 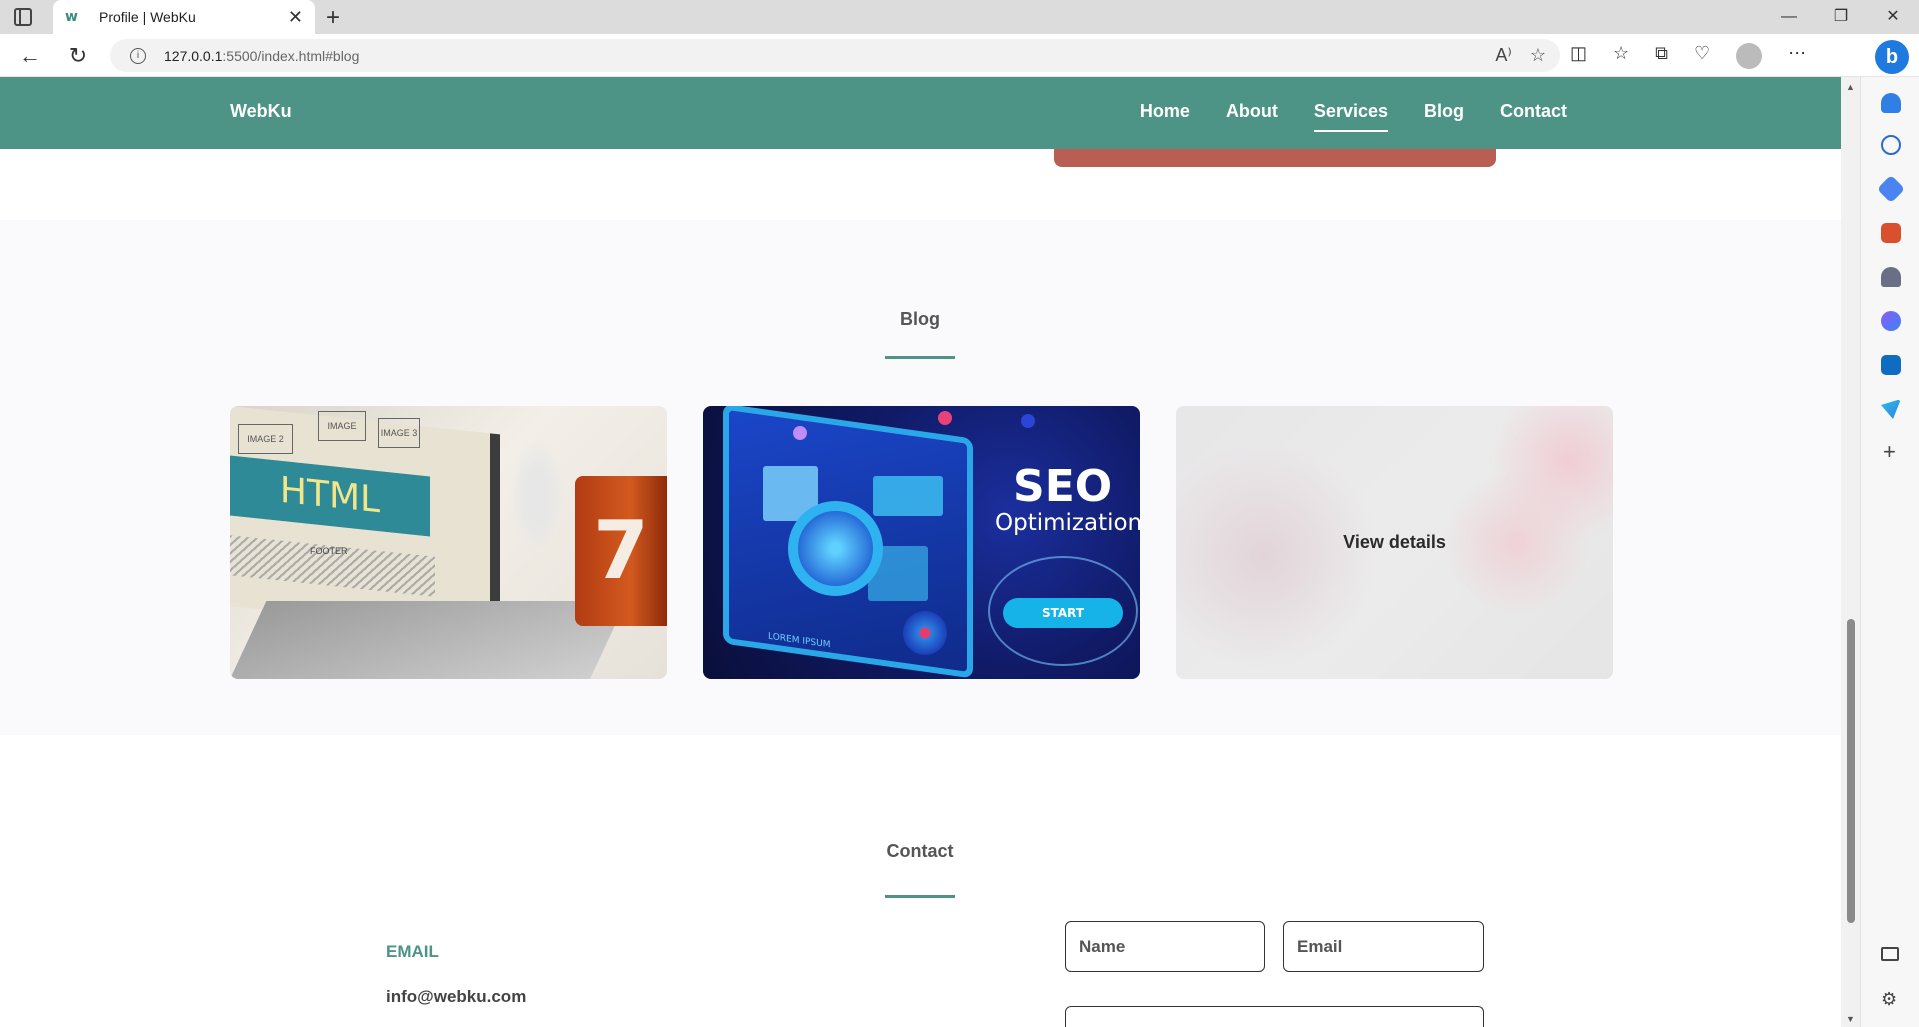 What do you see at coordinates (925, 633) in the screenshot?
I see `target-icon` at bounding box center [925, 633].